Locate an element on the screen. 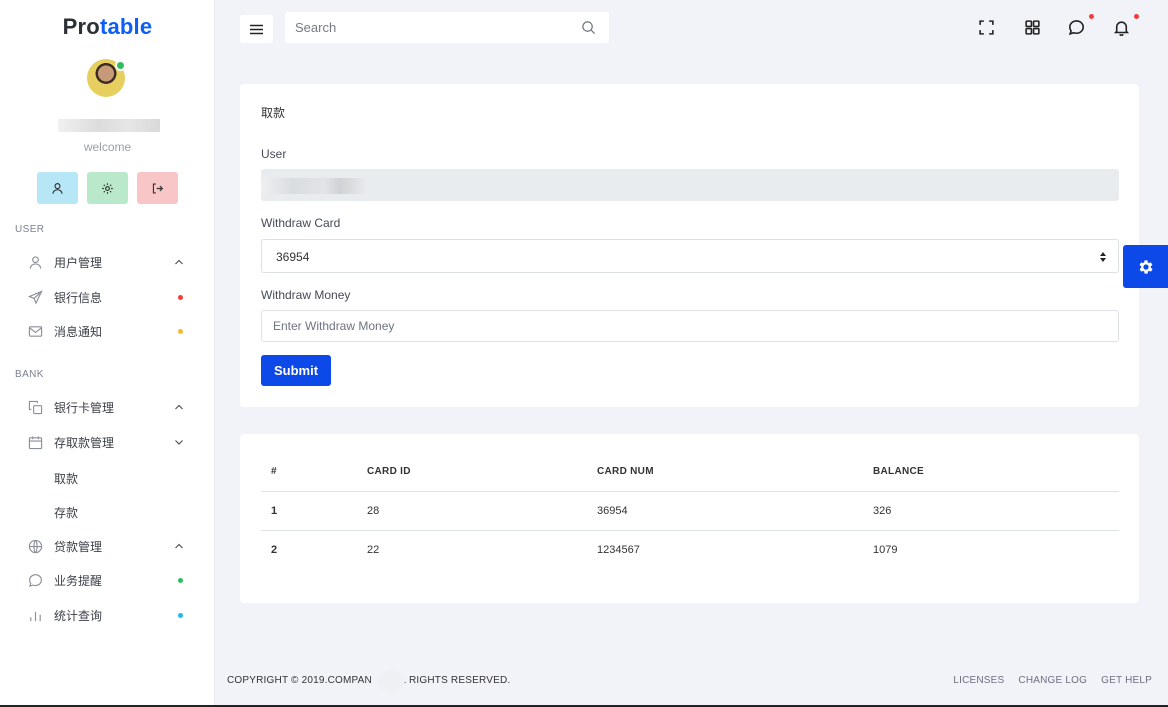 The width and height of the screenshot is (1168, 707). sidebar-subitem-deposit: 存款 is located at coordinates (66, 512).